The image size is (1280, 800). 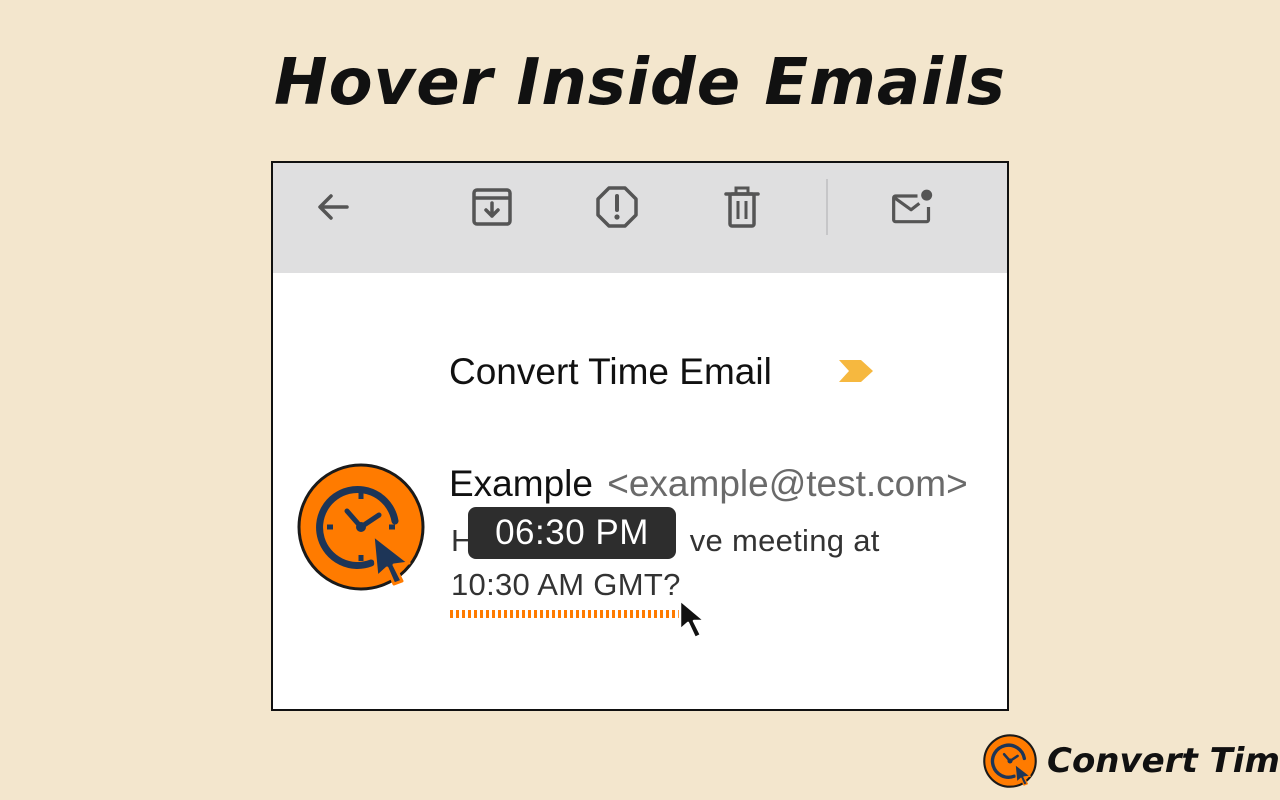 I want to click on email-sender: Example <example@test.com>, so click(x=708, y=484).